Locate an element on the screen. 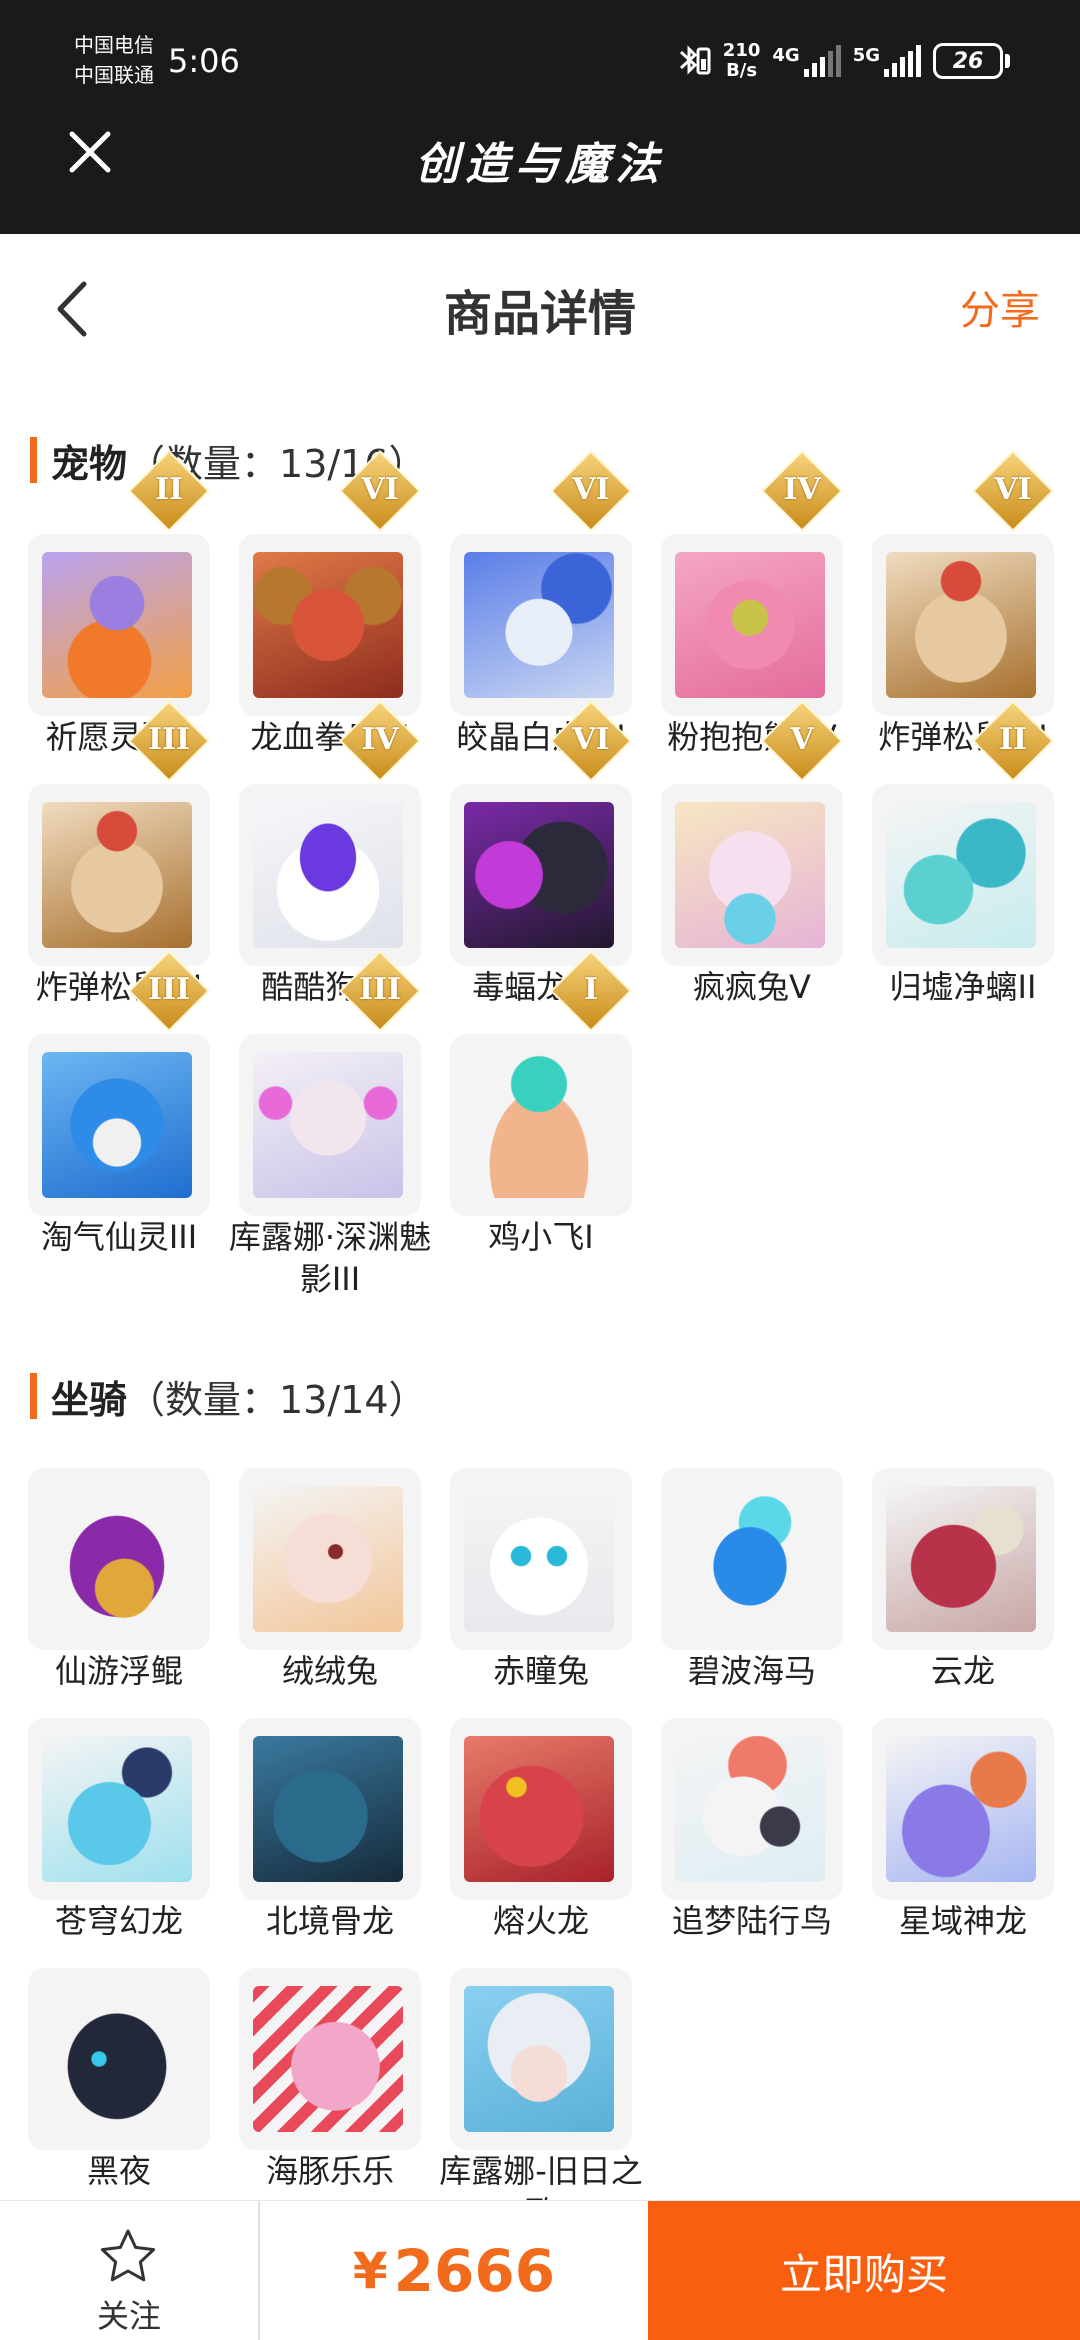  pet-label: 淘气仙灵III is located at coordinates (119, 1237).